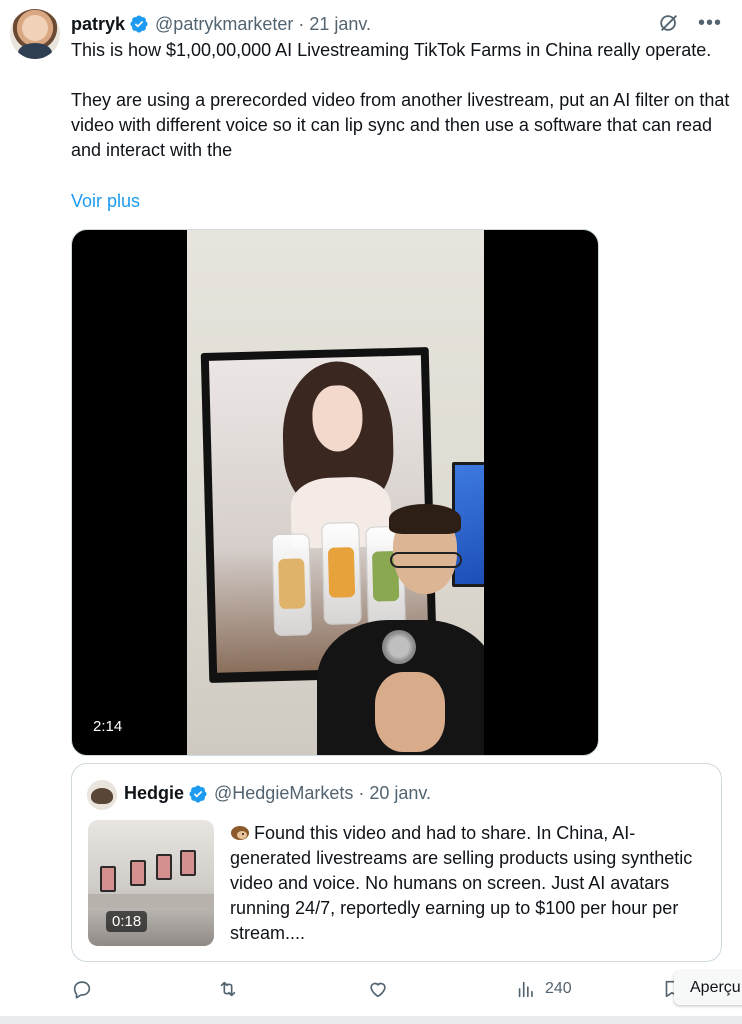  I want to click on quote-author-avatar, so click(102, 795).